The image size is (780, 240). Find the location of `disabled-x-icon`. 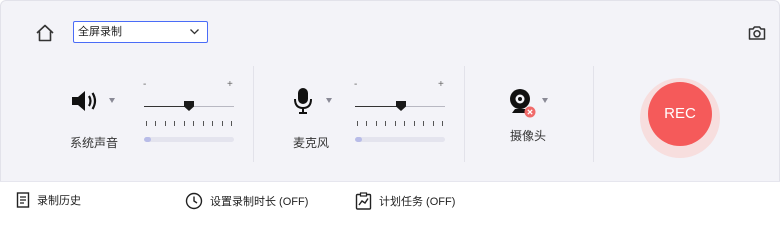

disabled-x-icon is located at coordinates (530, 112).